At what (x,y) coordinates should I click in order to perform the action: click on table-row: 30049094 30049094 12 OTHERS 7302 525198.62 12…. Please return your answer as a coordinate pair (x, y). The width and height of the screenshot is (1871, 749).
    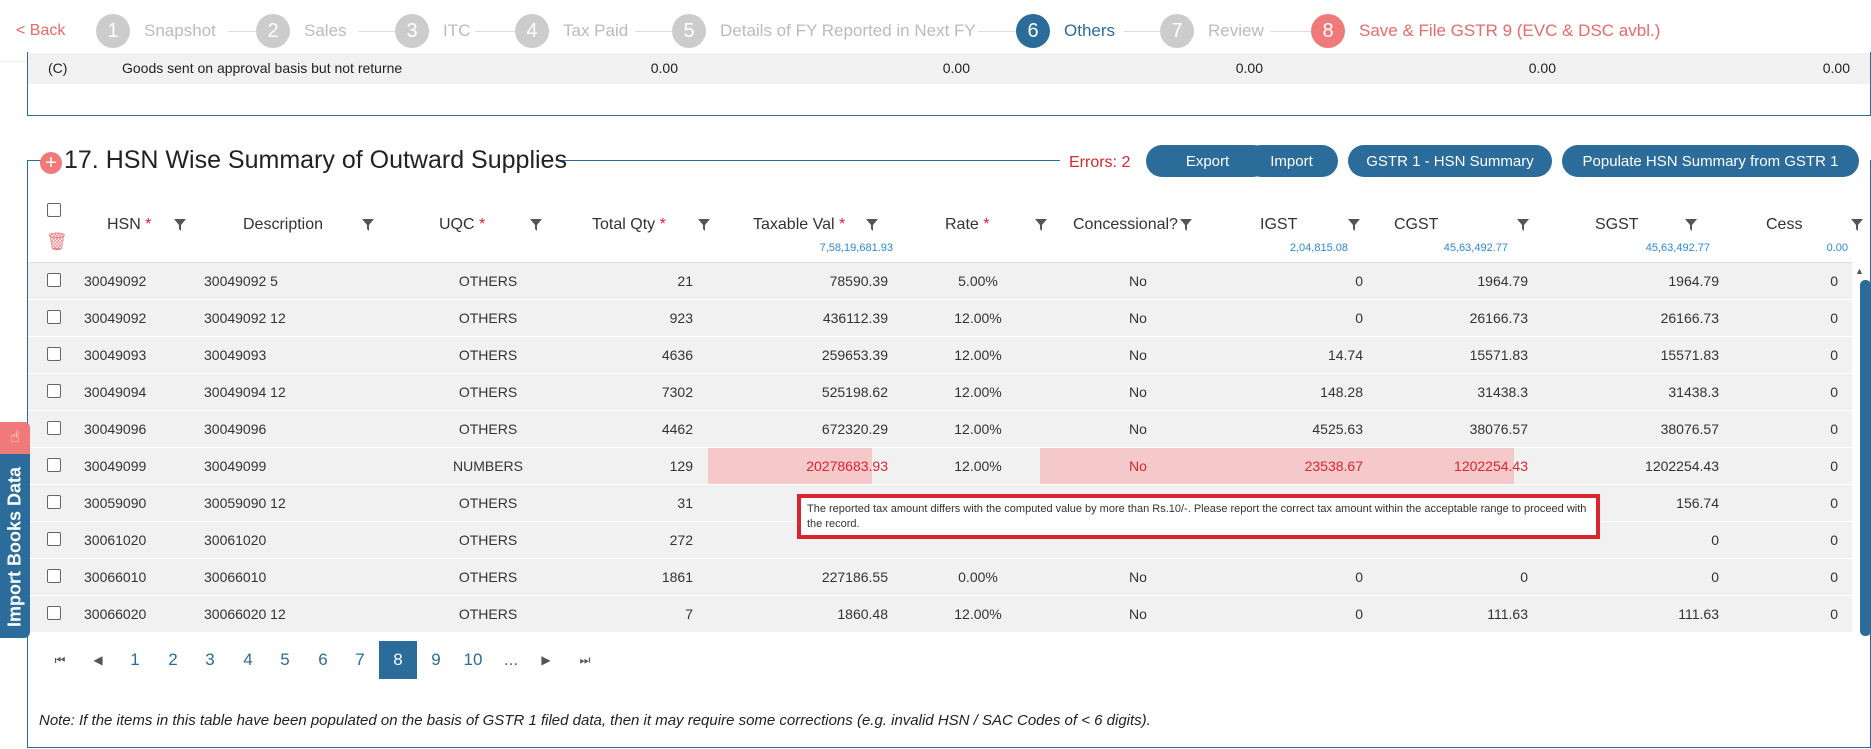
    Looking at the image, I should click on (940, 392).